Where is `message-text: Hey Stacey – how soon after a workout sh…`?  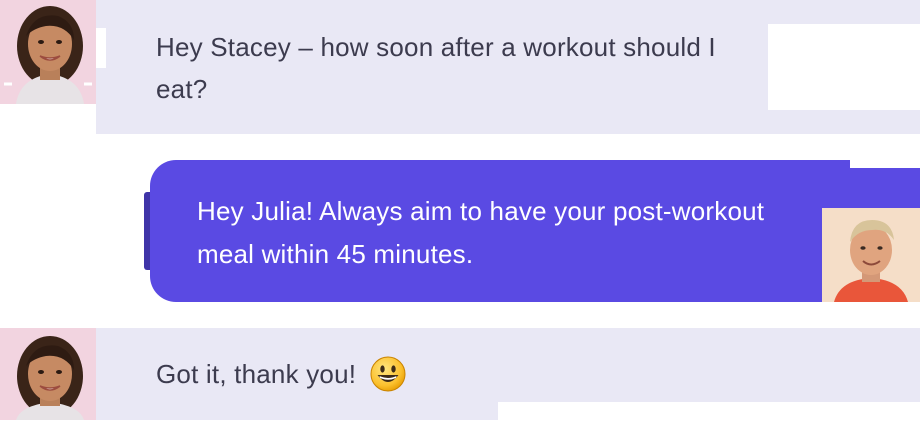 message-text: Hey Stacey – how soon after a workout sh… is located at coordinates (436, 68).